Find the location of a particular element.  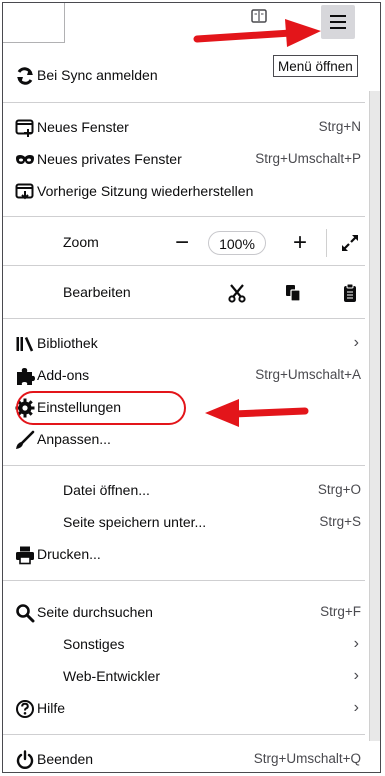

private-mask-icon is located at coordinates (25, 159).